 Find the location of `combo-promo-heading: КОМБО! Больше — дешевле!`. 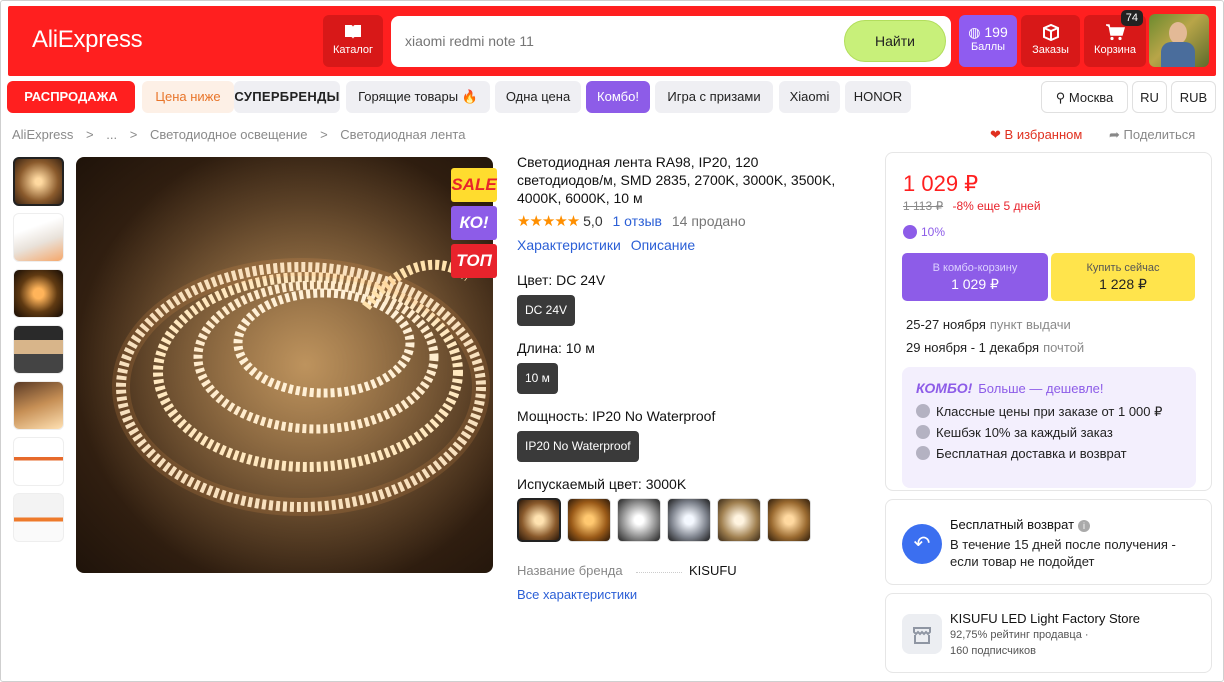

combo-promo-heading: КОМБО! Больше — дешевле! is located at coordinates (1010, 388).